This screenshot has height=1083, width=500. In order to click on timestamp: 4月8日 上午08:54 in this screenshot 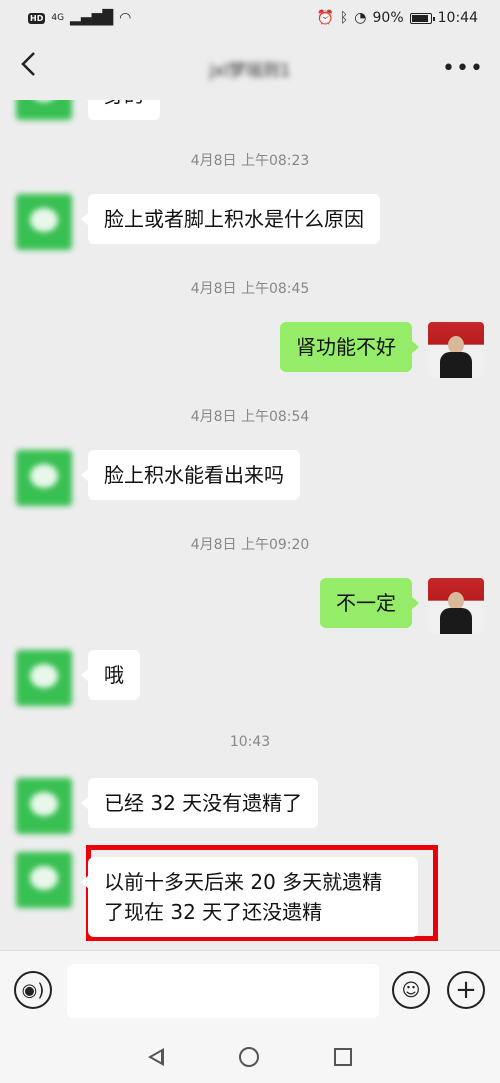, I will do `click(250, 417)`.